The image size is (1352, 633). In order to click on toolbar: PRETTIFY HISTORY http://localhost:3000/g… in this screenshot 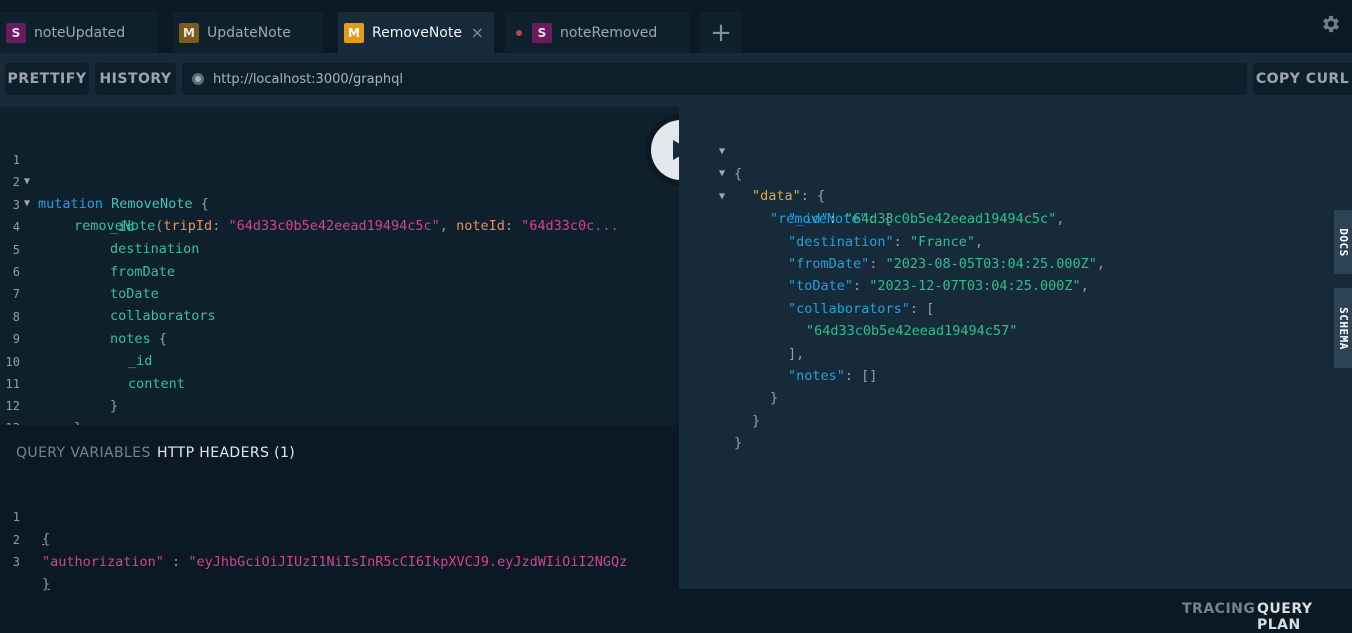, I will do `click(676, 80)`.